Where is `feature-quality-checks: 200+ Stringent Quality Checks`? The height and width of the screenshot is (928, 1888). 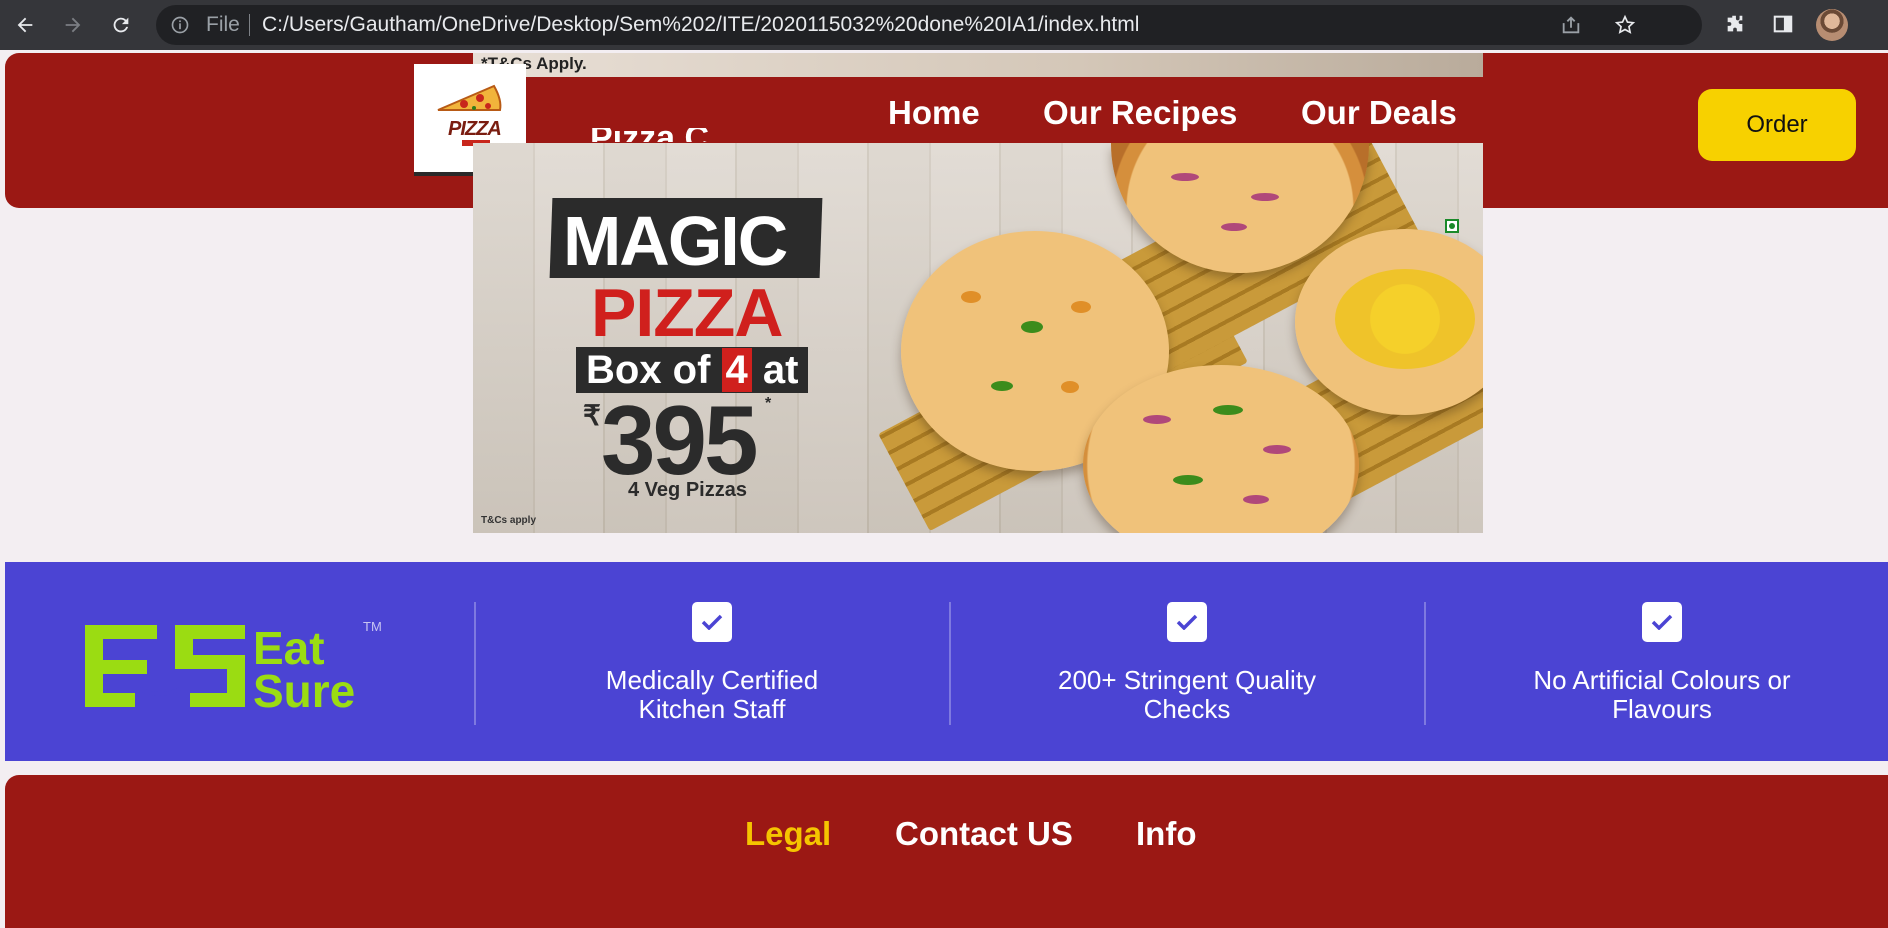 feature-quality-checks: 200+ Stringent Quality Checks is located at coordinates (1187, 695).